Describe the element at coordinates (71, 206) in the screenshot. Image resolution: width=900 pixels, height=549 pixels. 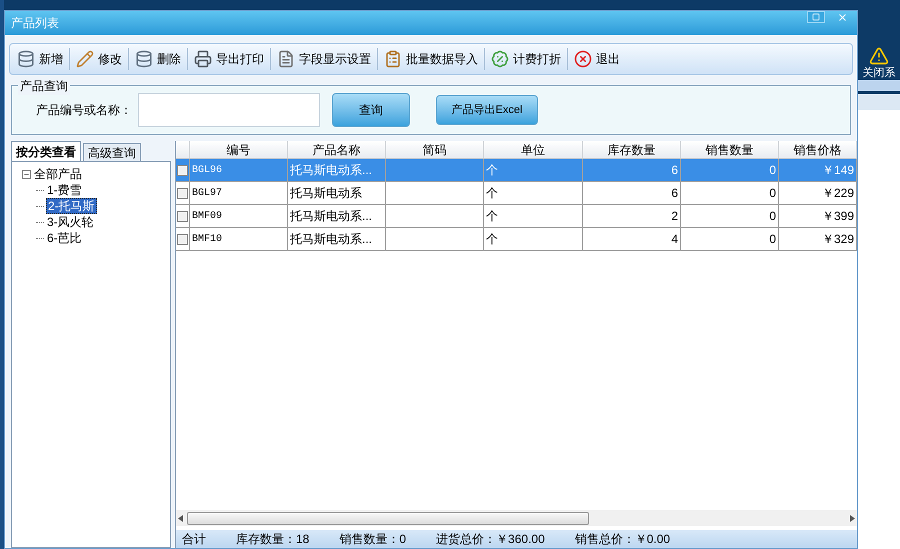
I see `tree-item: 2-托马斯` at that location.